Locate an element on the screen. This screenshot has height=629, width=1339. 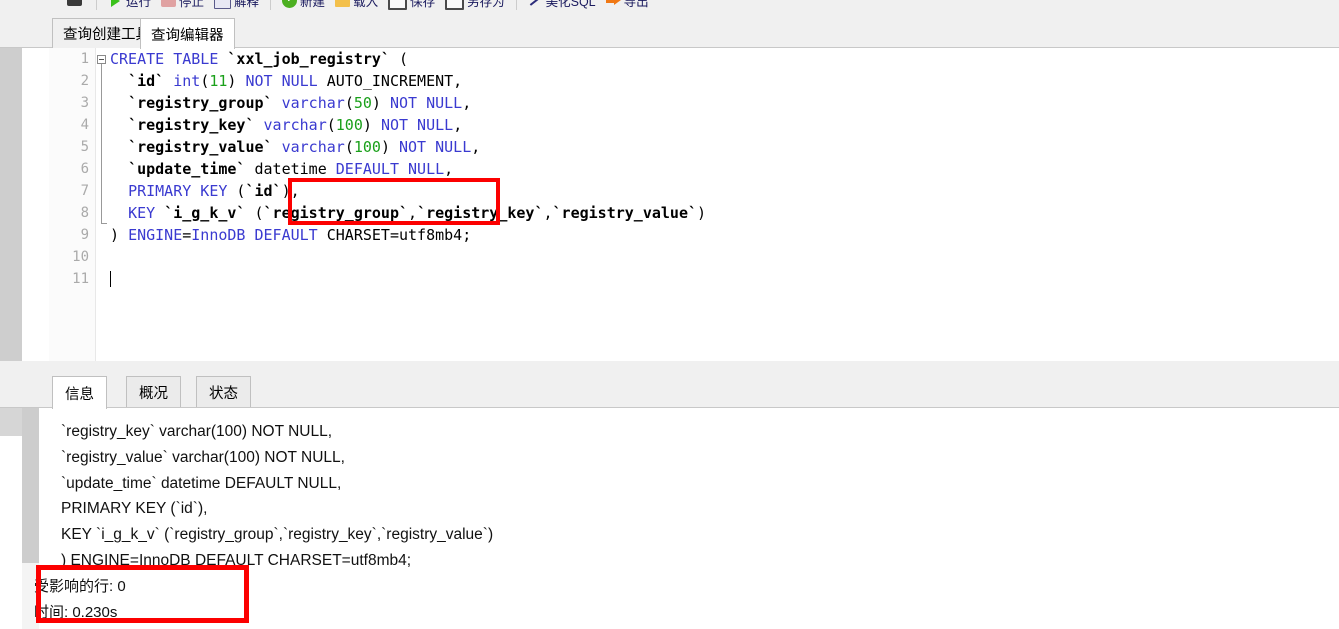
code-token: `update_time` is located at coordinates (187, 169).